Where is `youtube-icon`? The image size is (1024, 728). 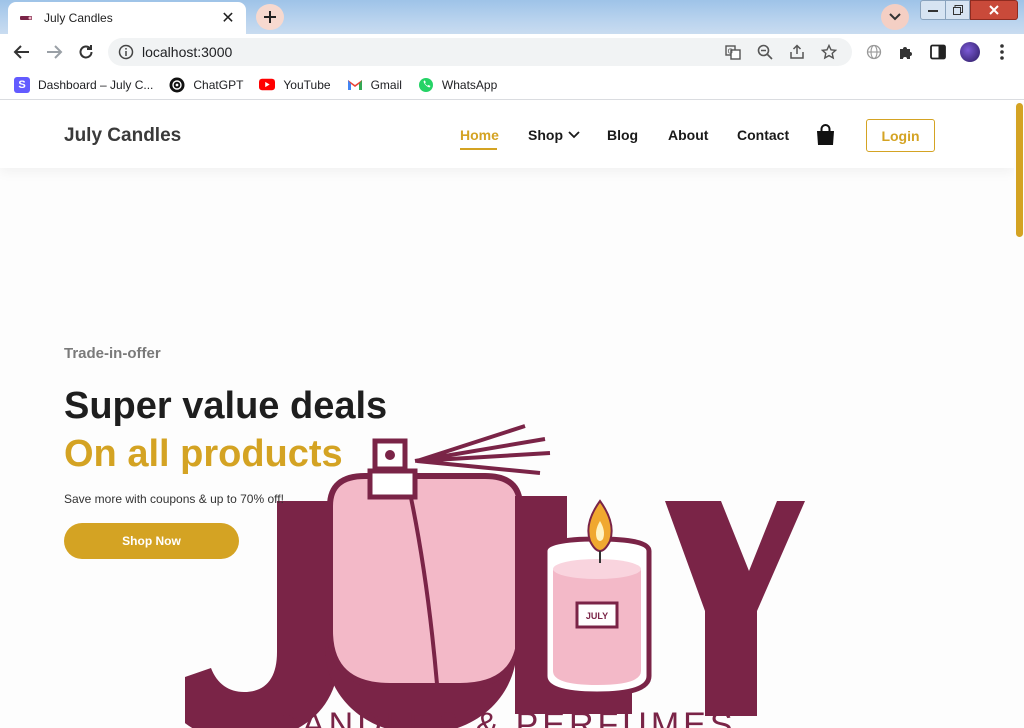
youtube-icon is located at coordinates (267, 85).